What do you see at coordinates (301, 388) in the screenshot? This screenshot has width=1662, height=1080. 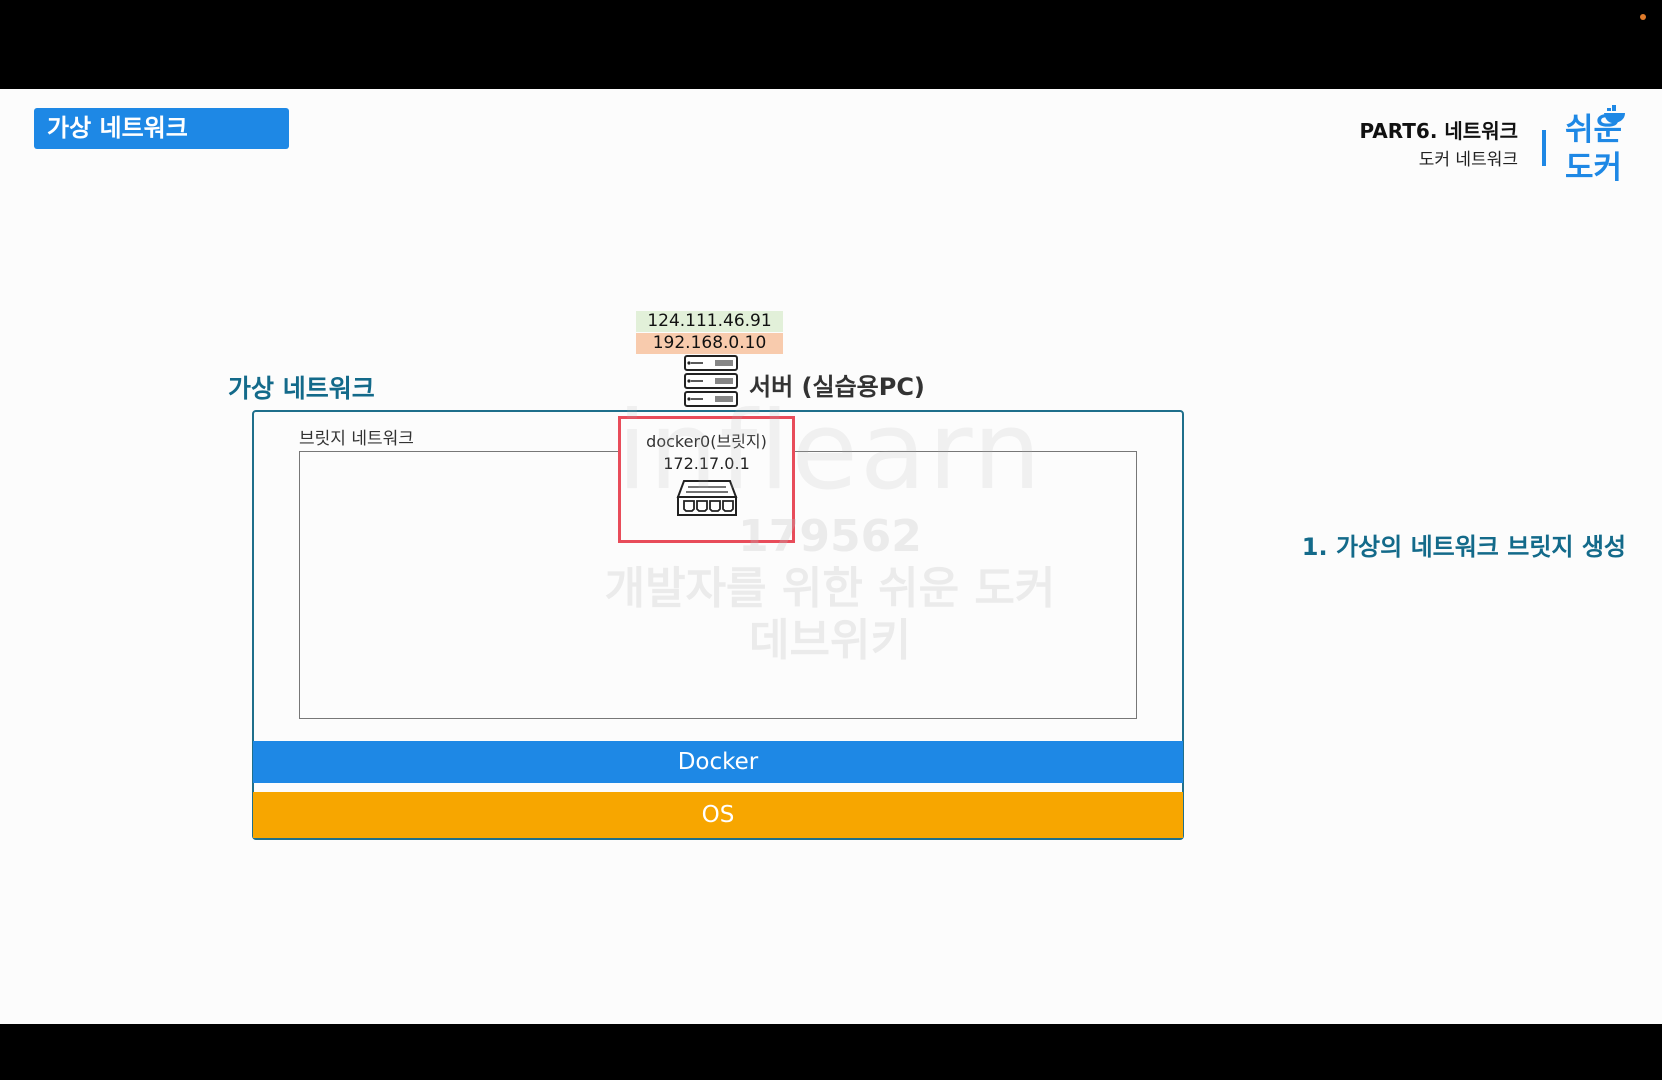 I see `virtual-network-heading: 가상 네트워크` at bounding box center [301, 388].